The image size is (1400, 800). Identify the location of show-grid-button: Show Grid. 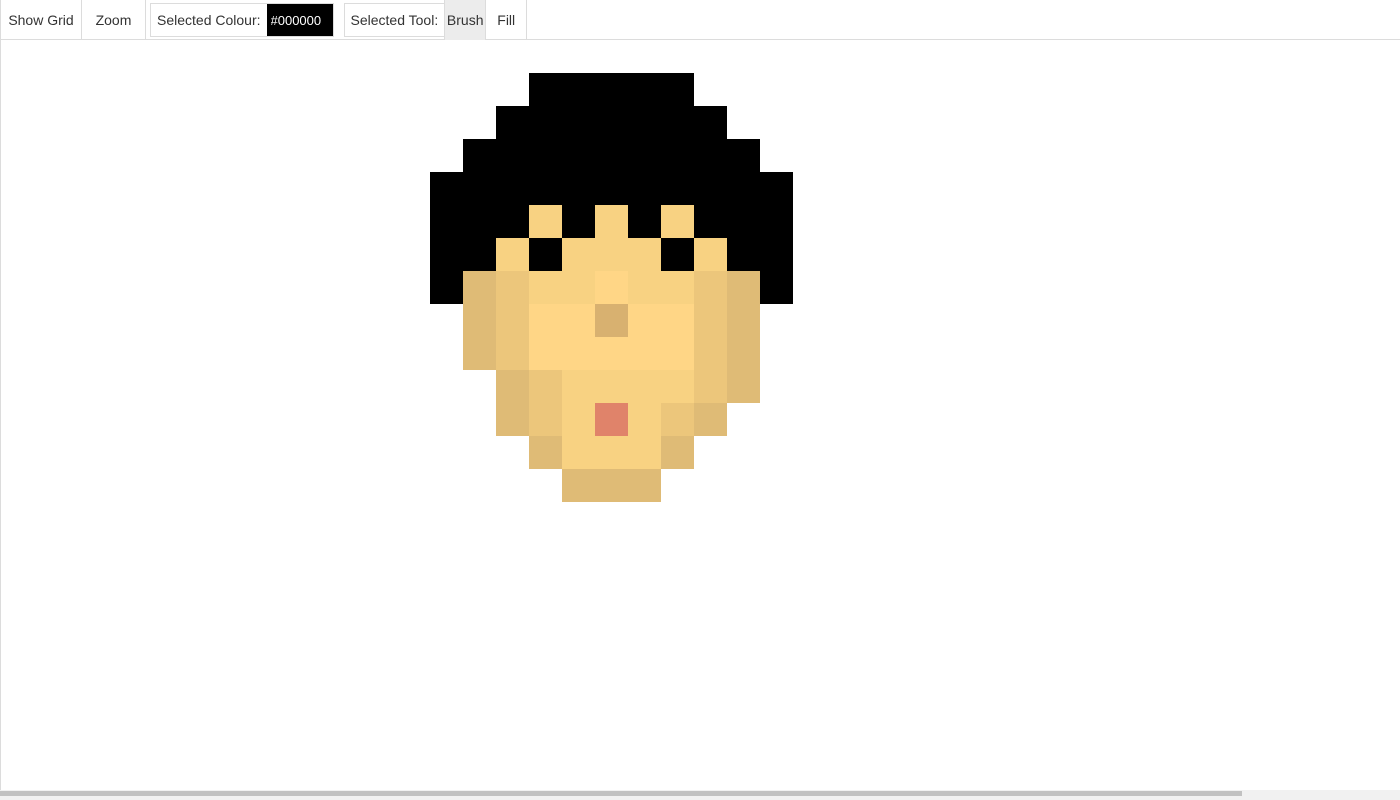
(41, 20).